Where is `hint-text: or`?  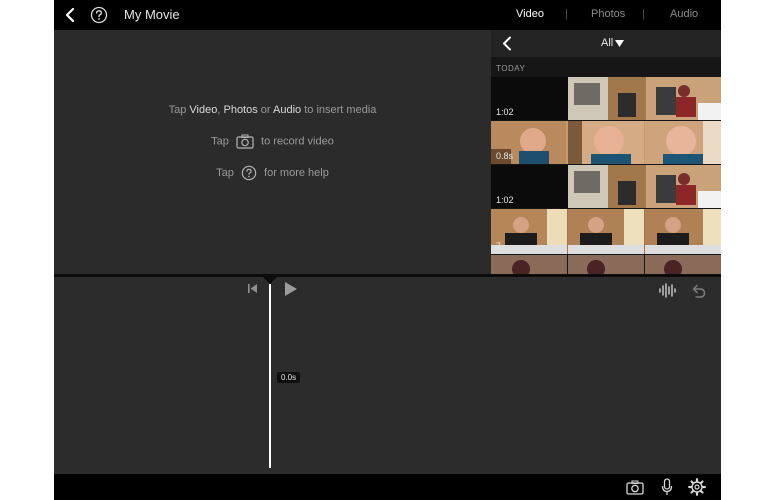
hint-text: or is located at coordinates (265, 110).